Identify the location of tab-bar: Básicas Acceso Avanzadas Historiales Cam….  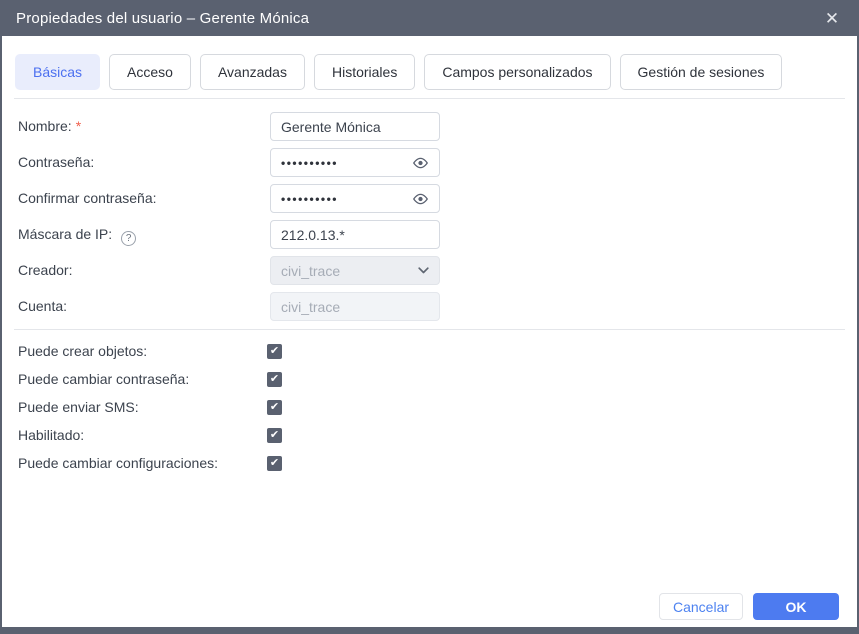
(399, 72).